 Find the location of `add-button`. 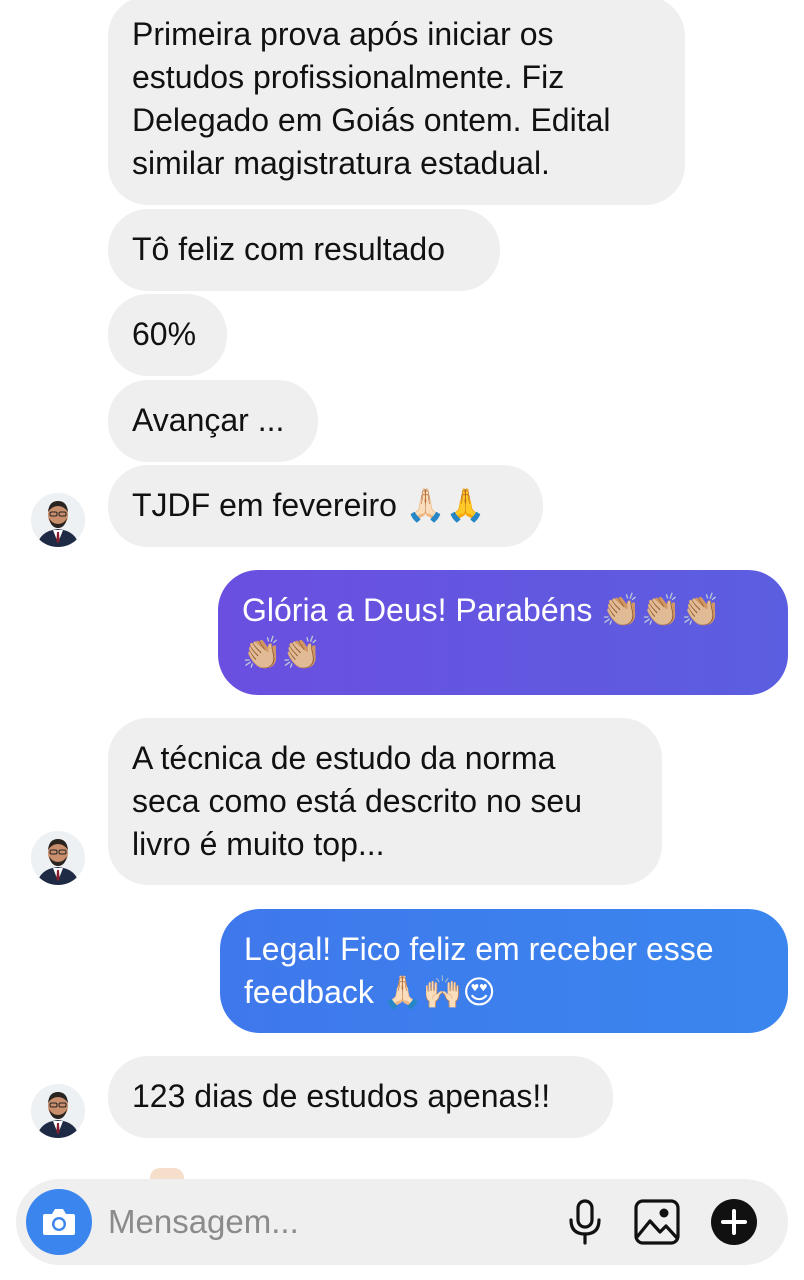

add-button is located at coordinates (734, 1222).